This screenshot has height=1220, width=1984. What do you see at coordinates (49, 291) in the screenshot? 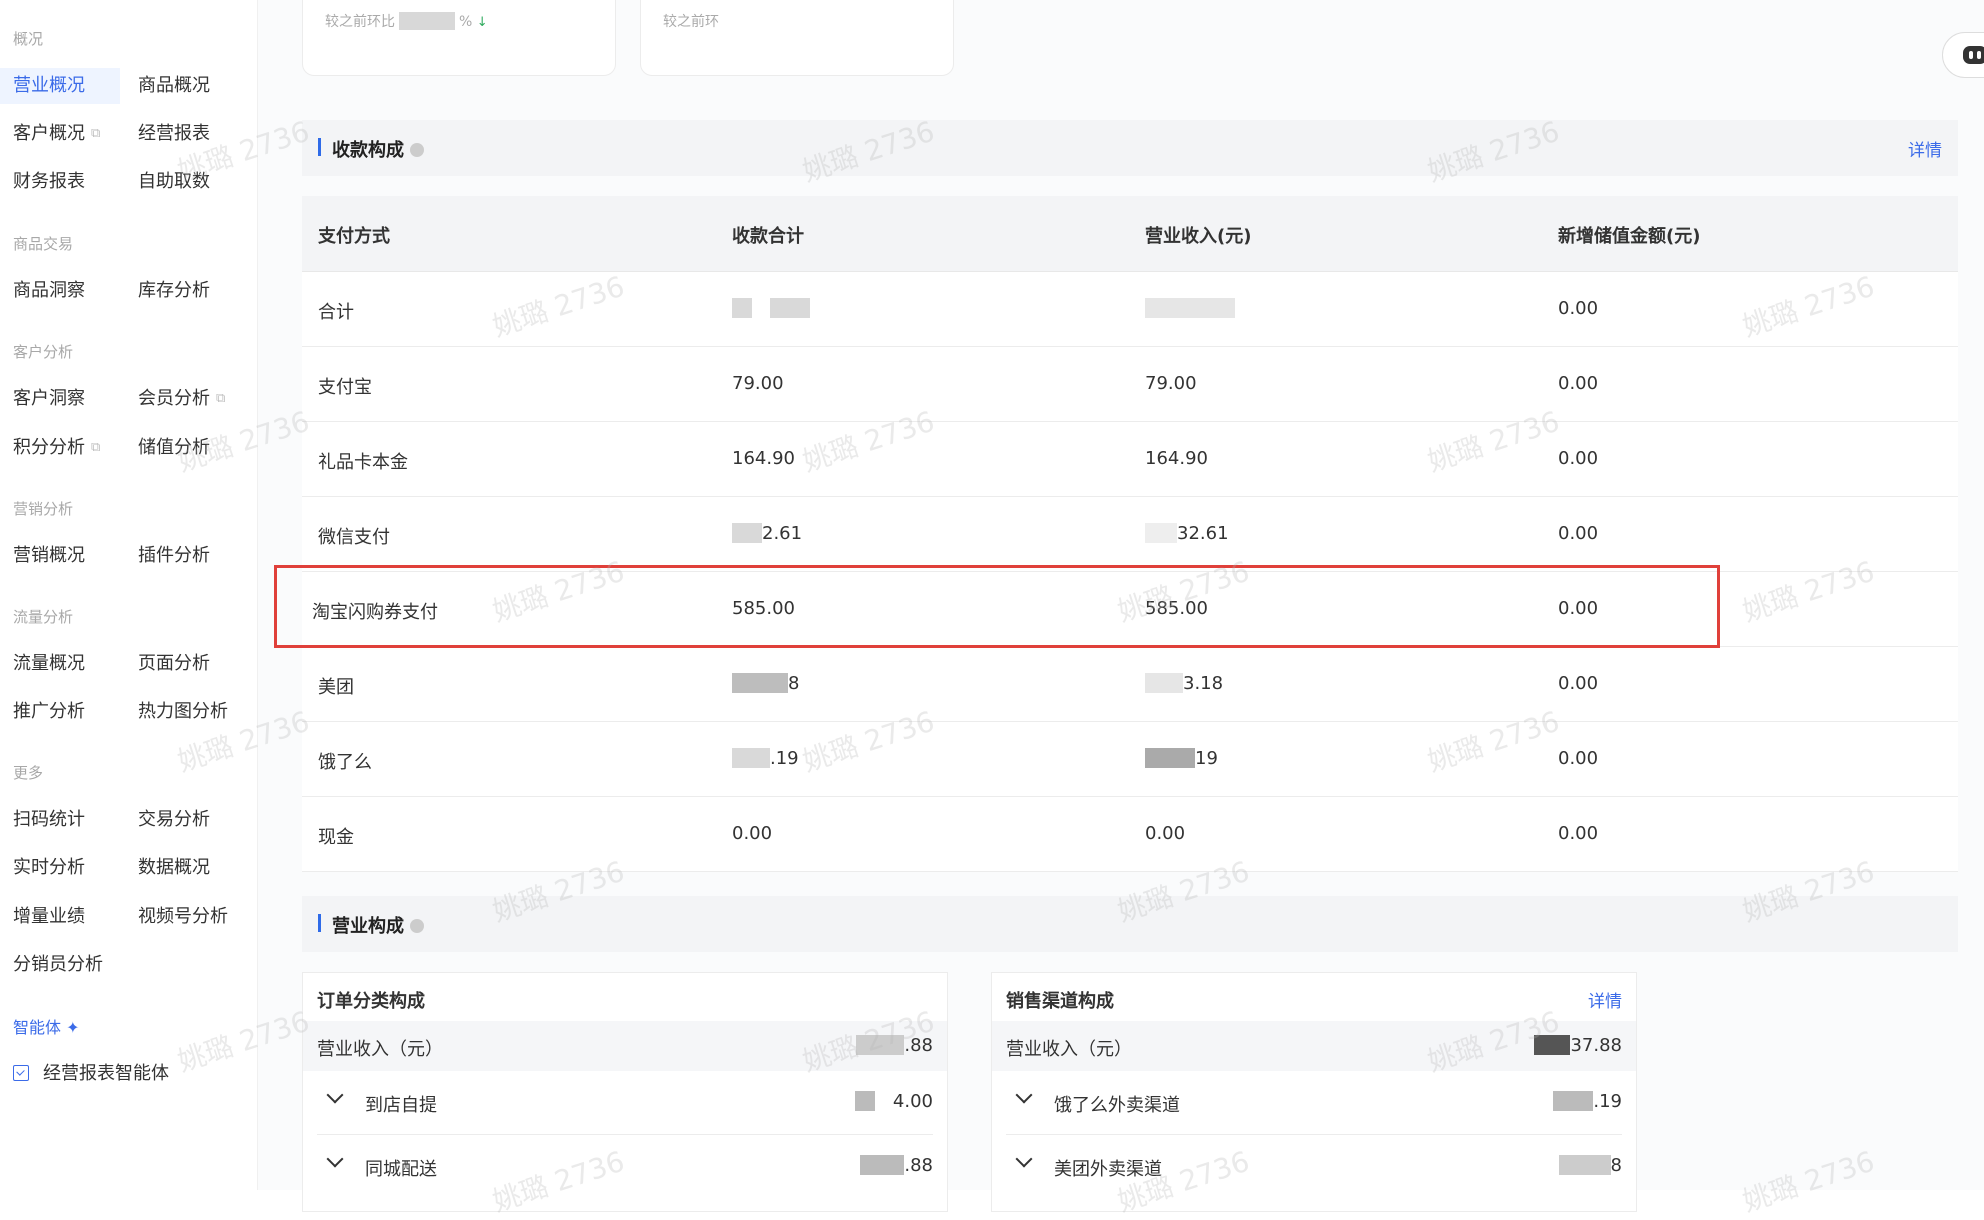
I see `sidebar-item-product-insight: 商品洞察` at bounding box center [49, 291].